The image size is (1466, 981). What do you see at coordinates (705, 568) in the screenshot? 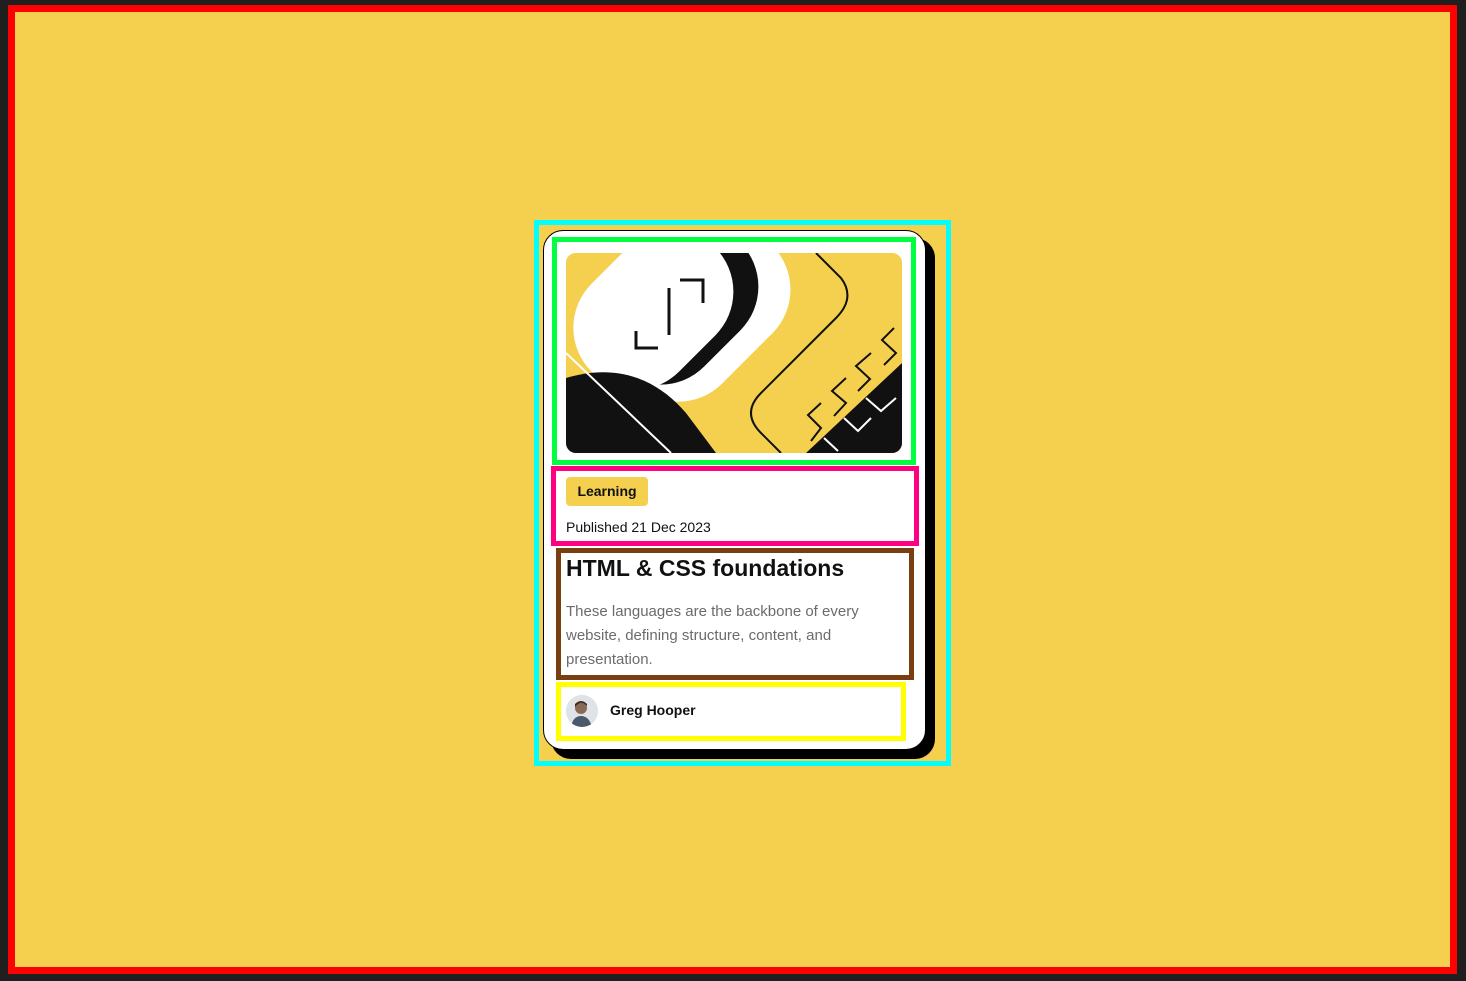
I see `card-title: HTML & CSS foundations` at bounding box center [705, 568].